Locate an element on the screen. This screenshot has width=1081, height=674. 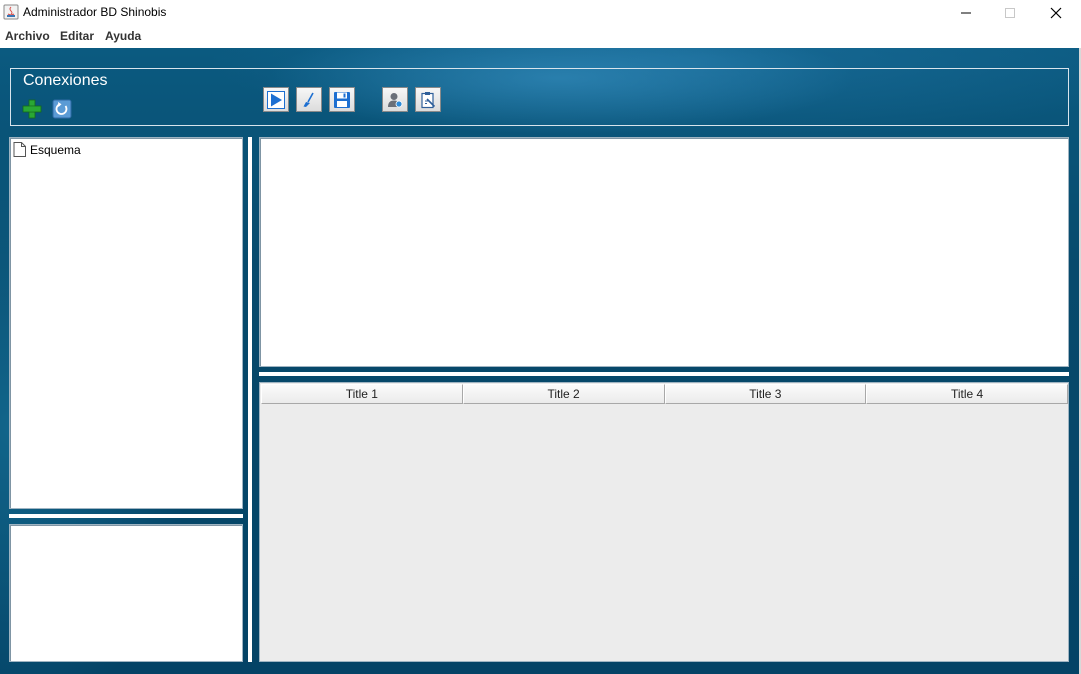
save-icon is located at coordinates (342, 99).